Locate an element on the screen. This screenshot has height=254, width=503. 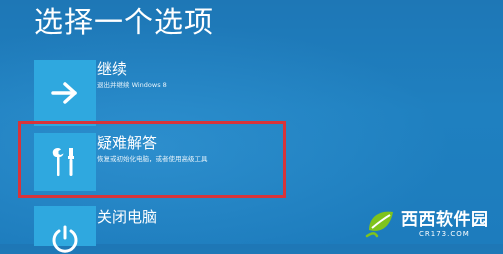
page-title: 选择一个选项 is located at coordinates (124, 22).